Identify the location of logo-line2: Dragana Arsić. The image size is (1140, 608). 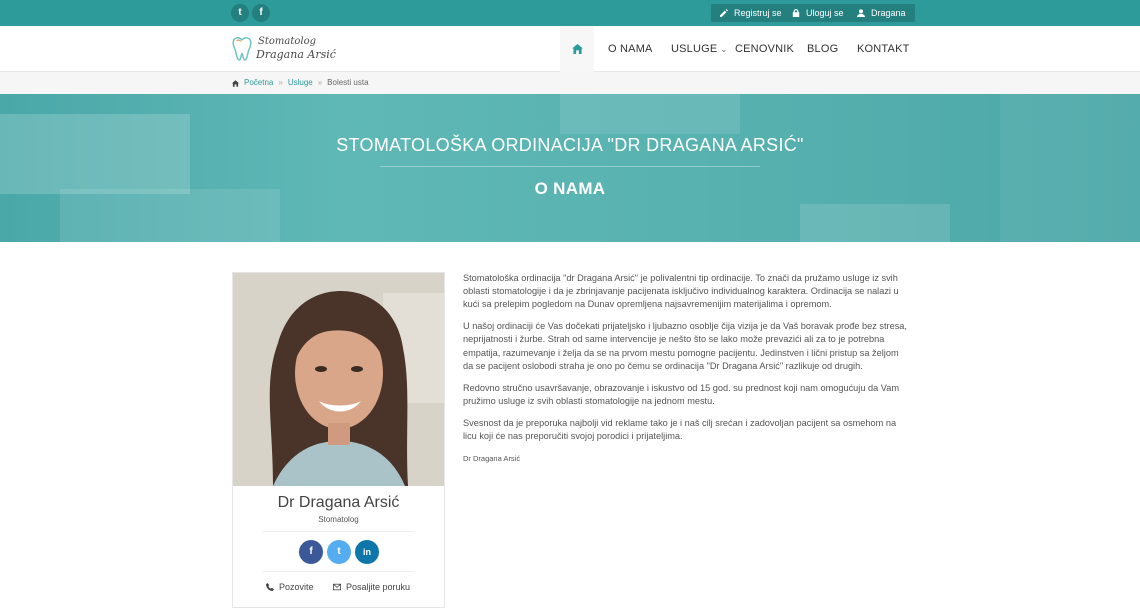
(296, 54).